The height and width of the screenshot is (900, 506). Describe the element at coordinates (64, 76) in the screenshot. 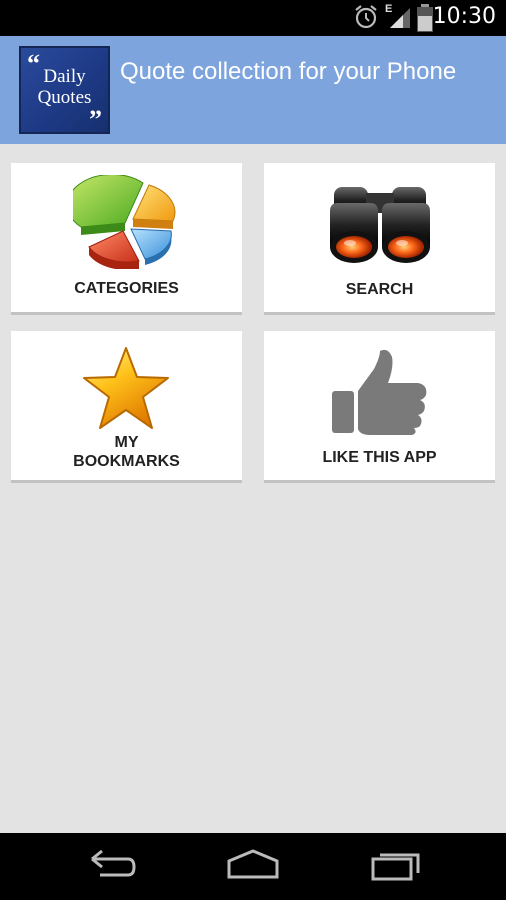

I see `logo-line-1: Daily` at that location.